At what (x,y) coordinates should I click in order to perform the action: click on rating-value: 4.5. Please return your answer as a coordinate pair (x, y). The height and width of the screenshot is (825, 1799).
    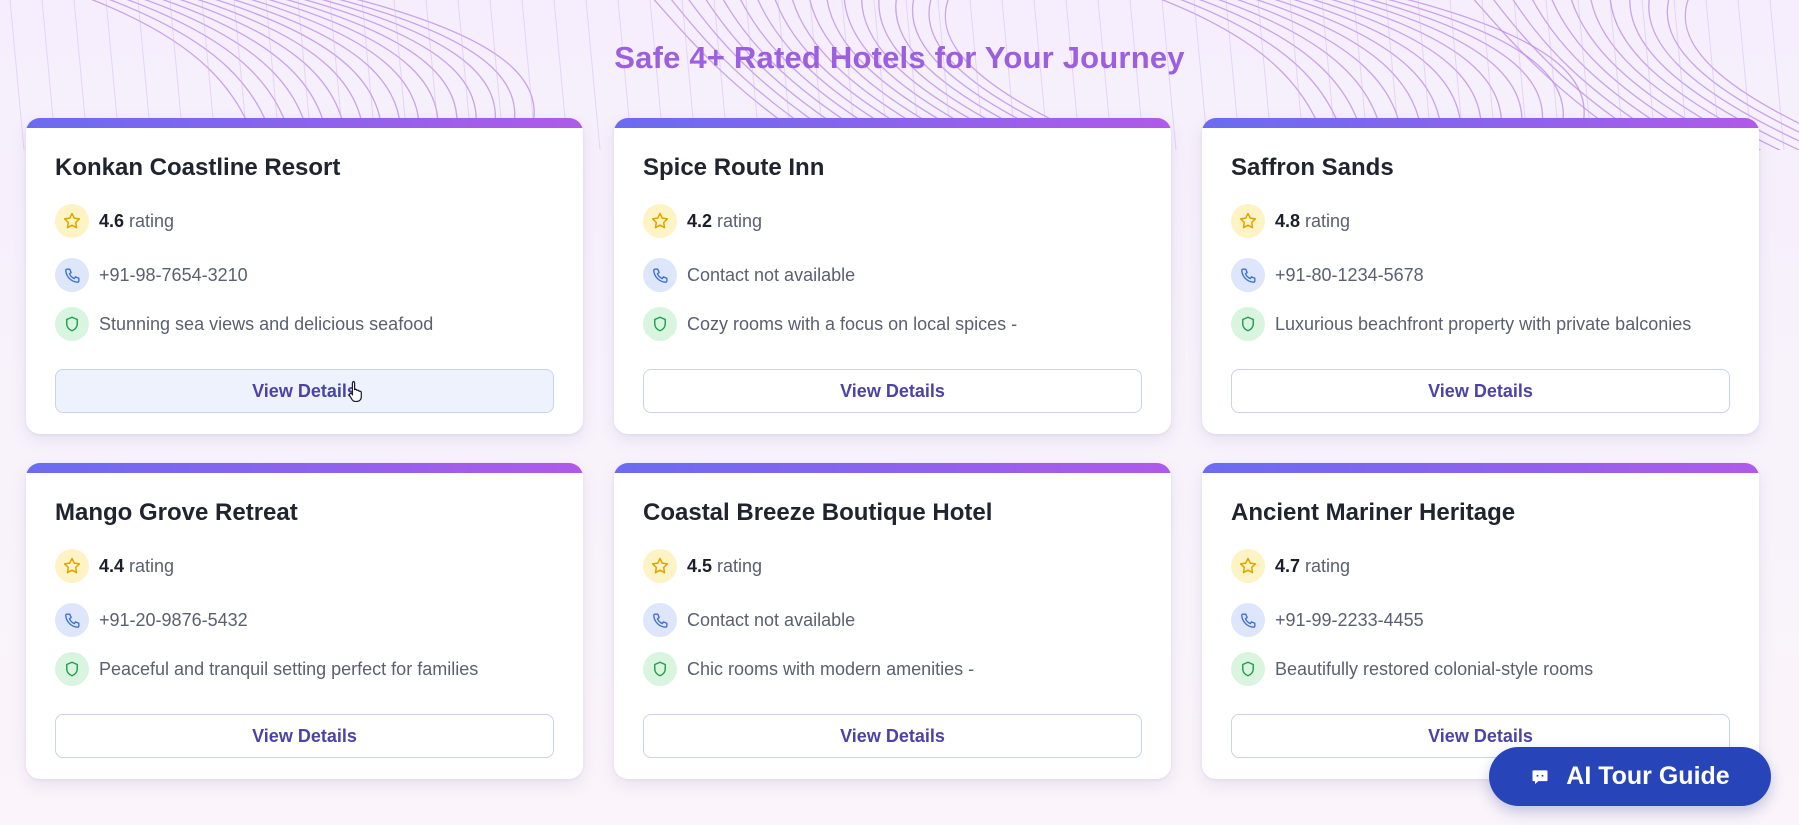
    Looking at the image, I should click on (700, 565).